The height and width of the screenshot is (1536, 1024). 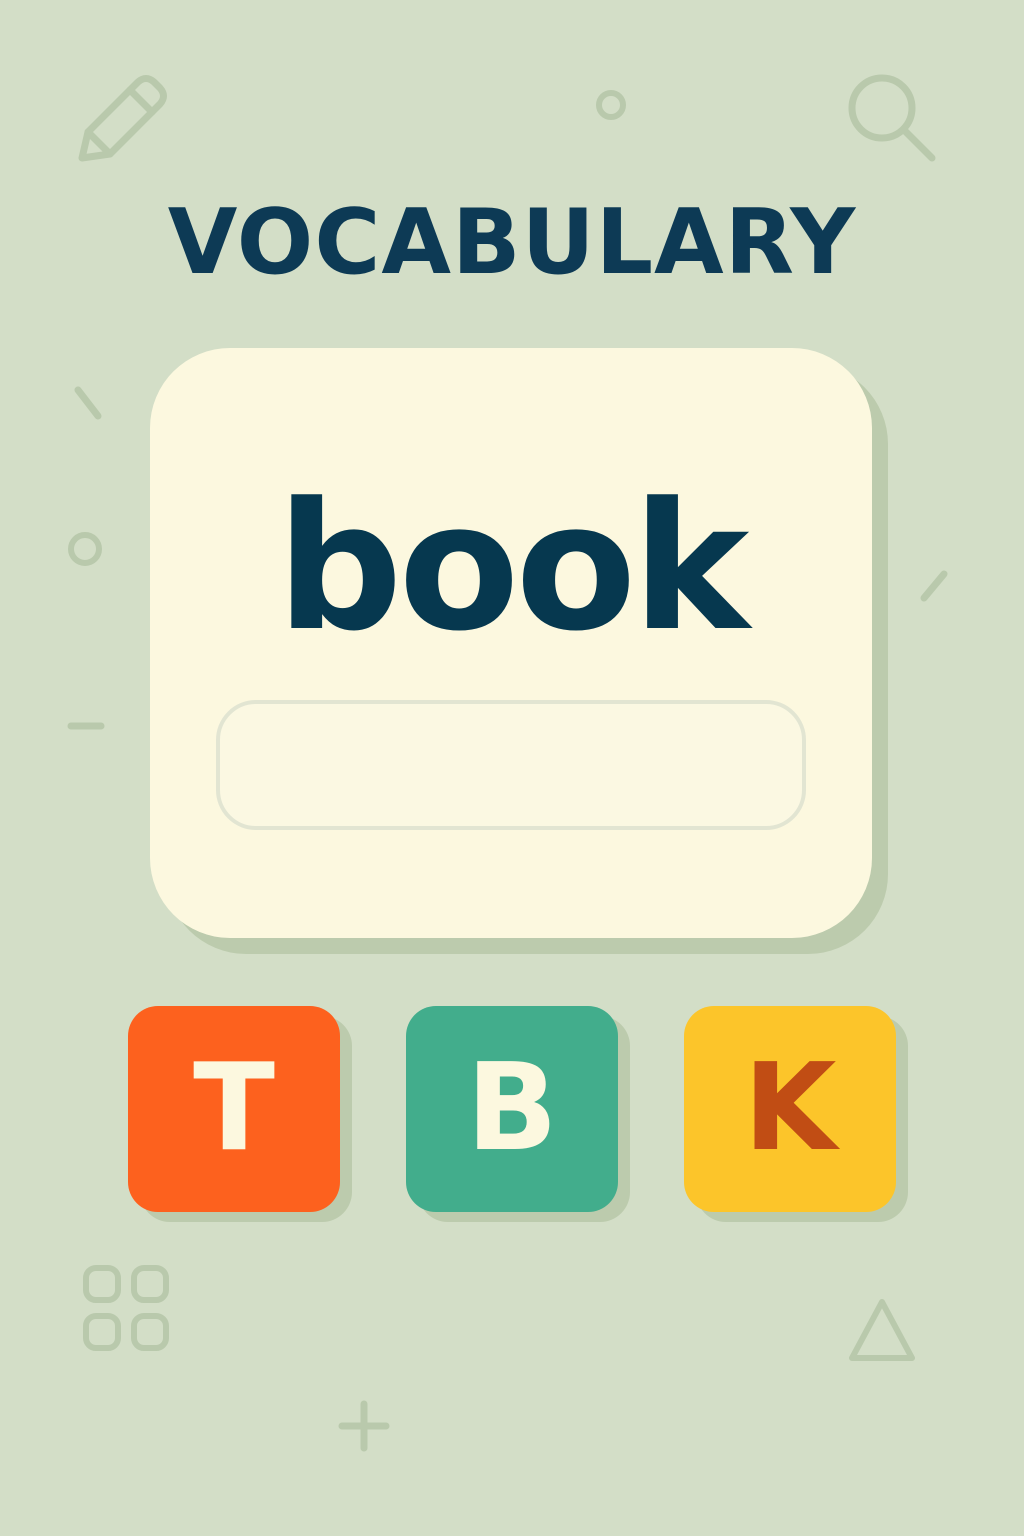 What do you see at coordinates (611, 105) in the screenshot?
I see `small-circle-icon` at bounding box center [611, 105].